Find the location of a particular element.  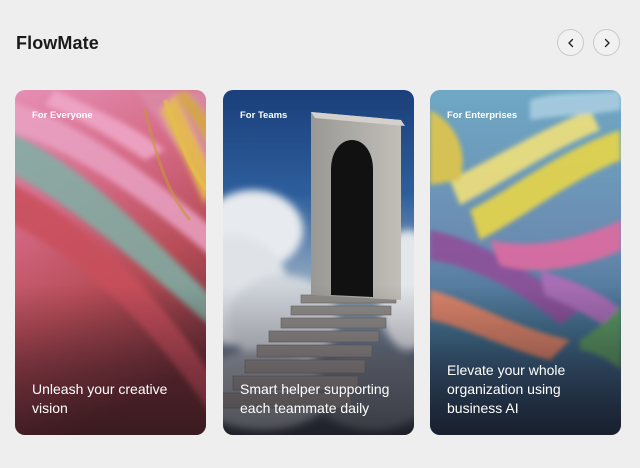

previous-button is located at coordinates (570, 42).